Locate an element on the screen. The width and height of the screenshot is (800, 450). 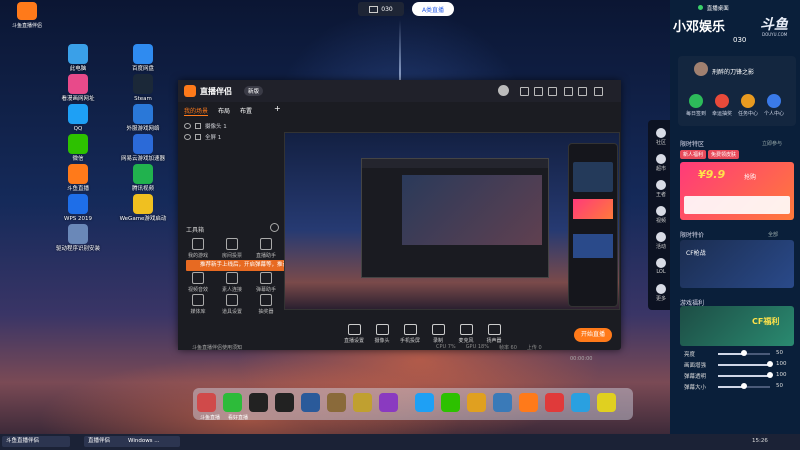
section2-link: 全部 is located at coordinates (773, 234).